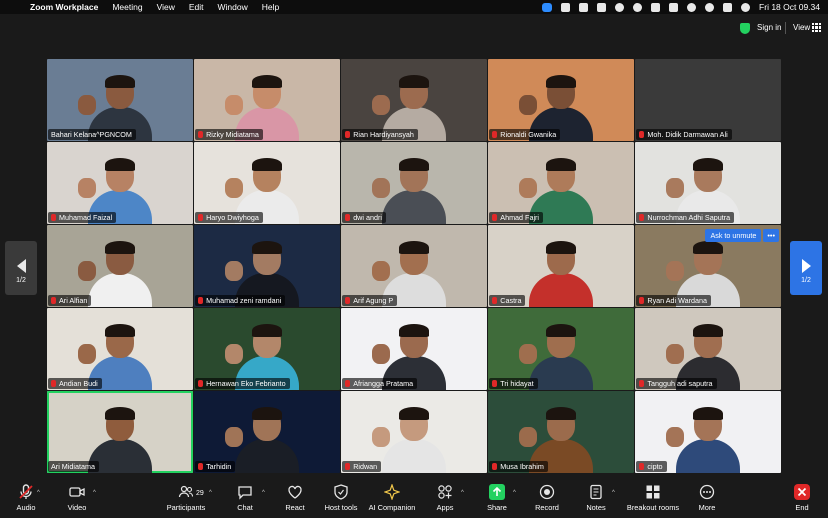  Describe the element at coordinates (708, 183) in the screenshot. I see `participant-tile: Nurrochman Adhi Saputra` at that location.